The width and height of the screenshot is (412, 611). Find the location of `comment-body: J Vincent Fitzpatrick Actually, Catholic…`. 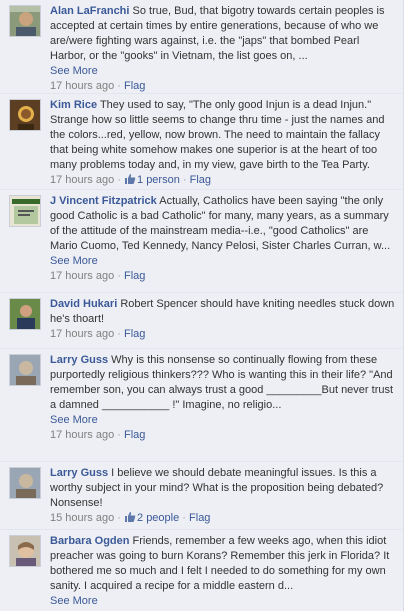

comment-body: J Vincent Fitzpatrick Actually, Catholic… is located at coordinates (223, 239).